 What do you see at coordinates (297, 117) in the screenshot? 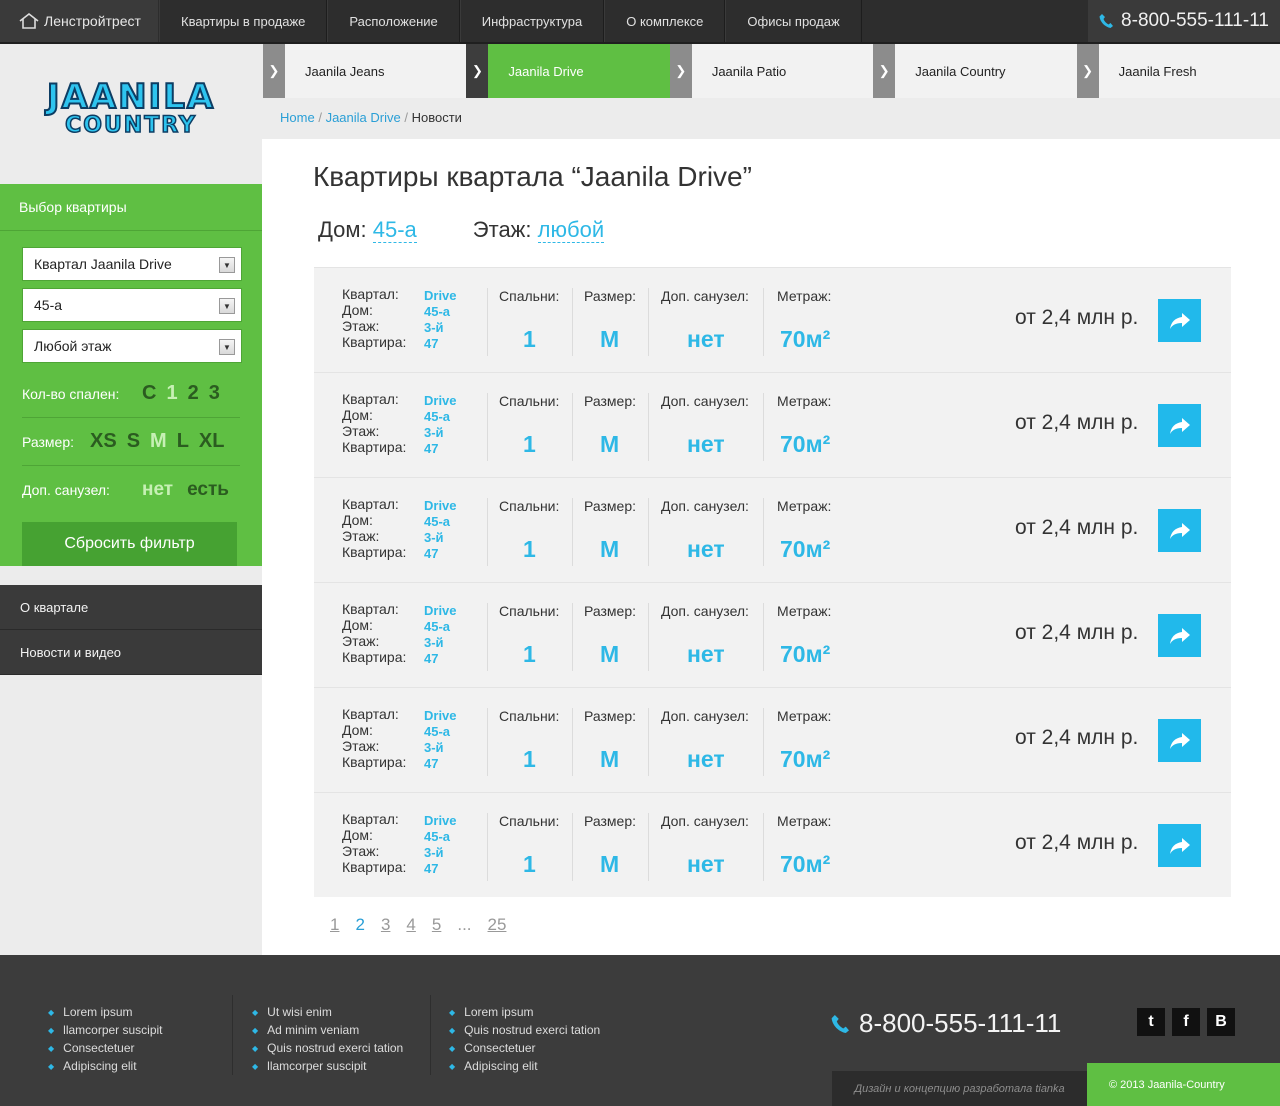
I see `breadcrumb-home: Home` at bounding box center [297, 117].